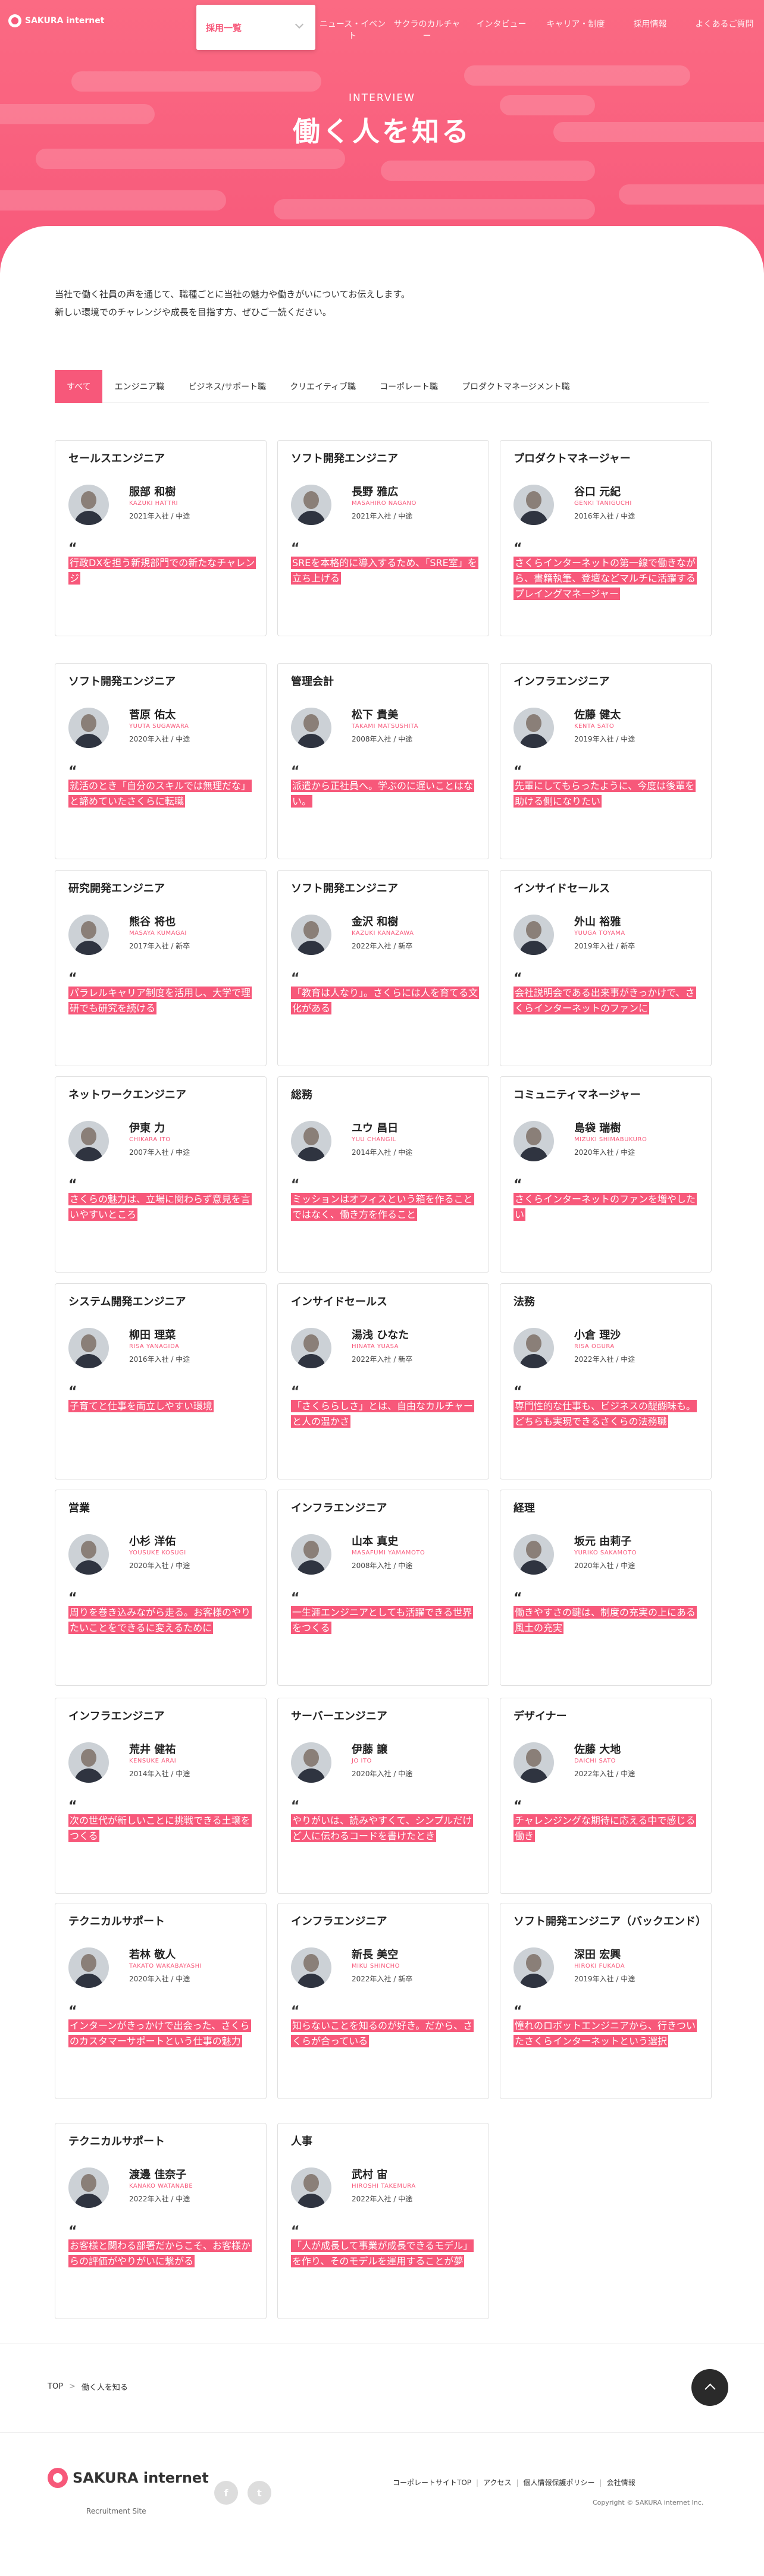  Describe the element at coordinates (608, 1620) in the screenshot. I see `card-quote: 働きやすさの鍵は、制度の充実の上にある風土の充実` at that location.